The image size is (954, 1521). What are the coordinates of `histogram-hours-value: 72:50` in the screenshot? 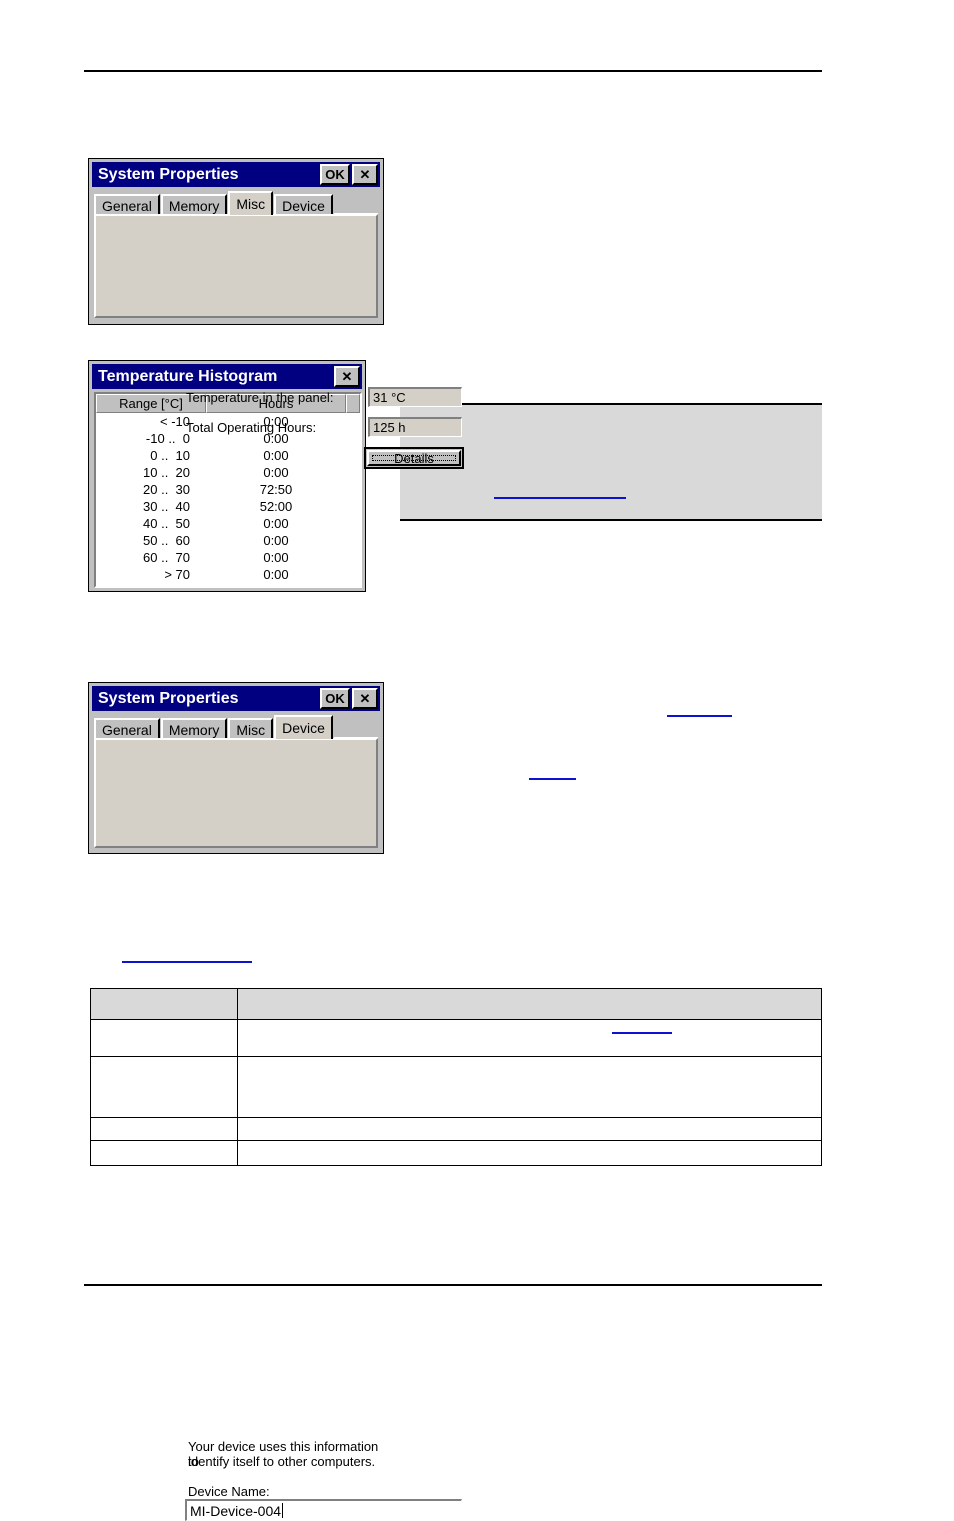 It's located at (276, 489).